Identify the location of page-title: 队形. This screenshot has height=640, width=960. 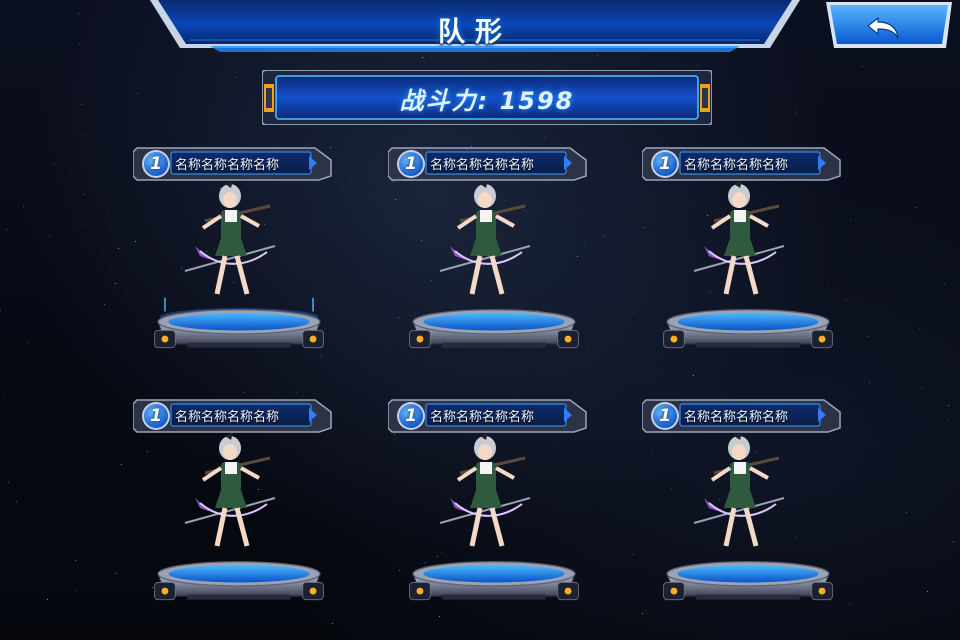
(475, 32).